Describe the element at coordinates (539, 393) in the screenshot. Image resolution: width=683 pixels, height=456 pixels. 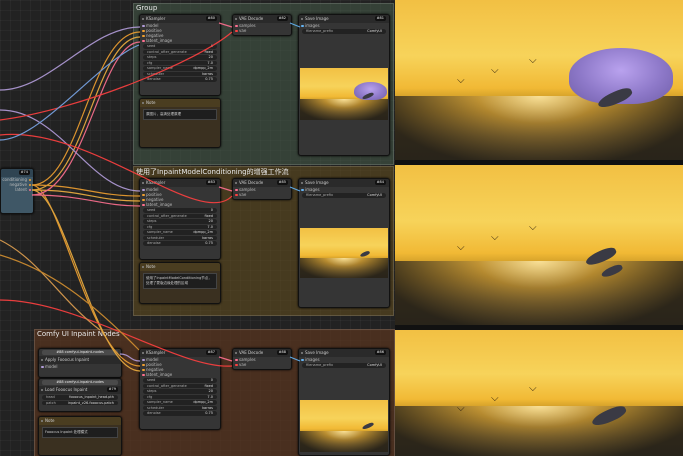
I see `result-image-3: ⌵ ⌵ ⌵` at that location.